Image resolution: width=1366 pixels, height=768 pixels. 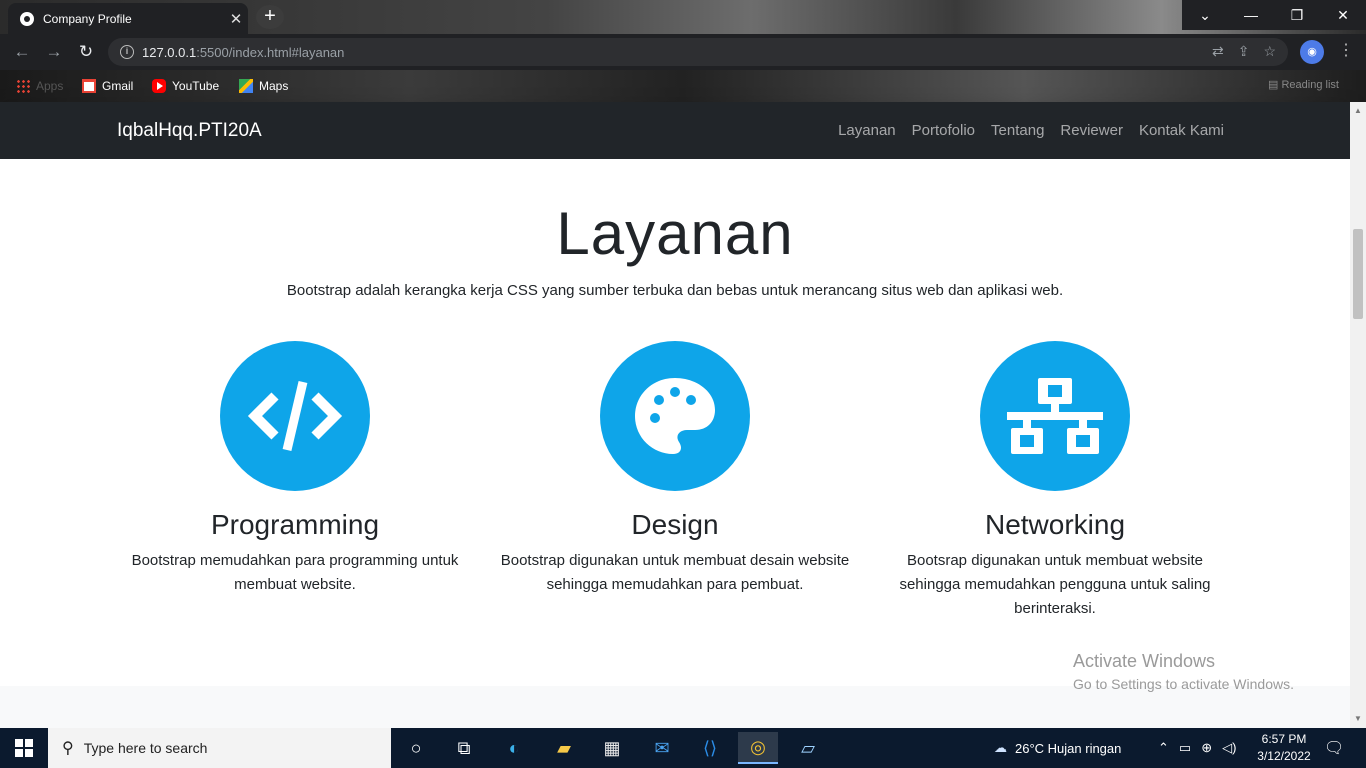 What do you see at coordinates (1229, 748) in the screenshot?
I see `volume-icon: ◁)` at bounding box center [1229, 748].